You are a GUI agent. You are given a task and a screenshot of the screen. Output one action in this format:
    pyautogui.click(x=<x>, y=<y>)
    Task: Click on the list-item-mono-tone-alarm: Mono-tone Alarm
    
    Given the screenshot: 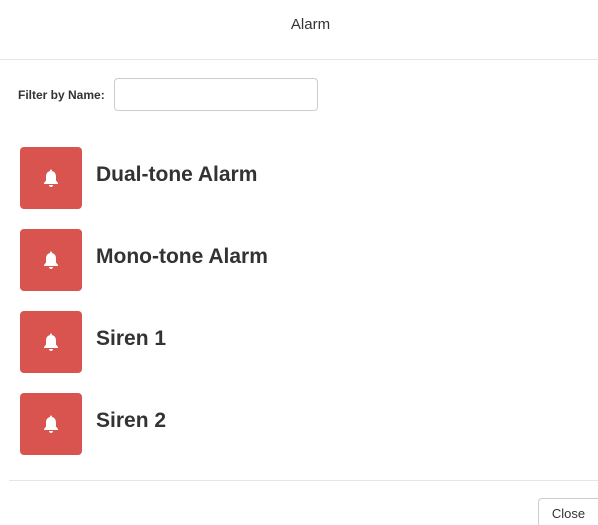 What is the action you would take?
    pyautogui.click(x=300, y=260)
    